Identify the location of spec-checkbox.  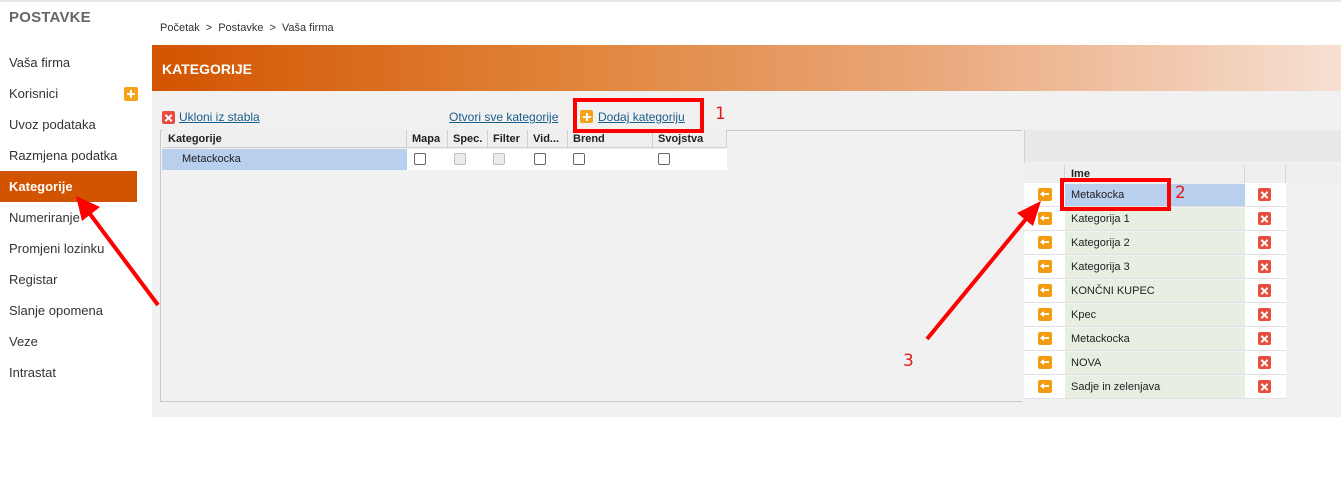
(460, 159).